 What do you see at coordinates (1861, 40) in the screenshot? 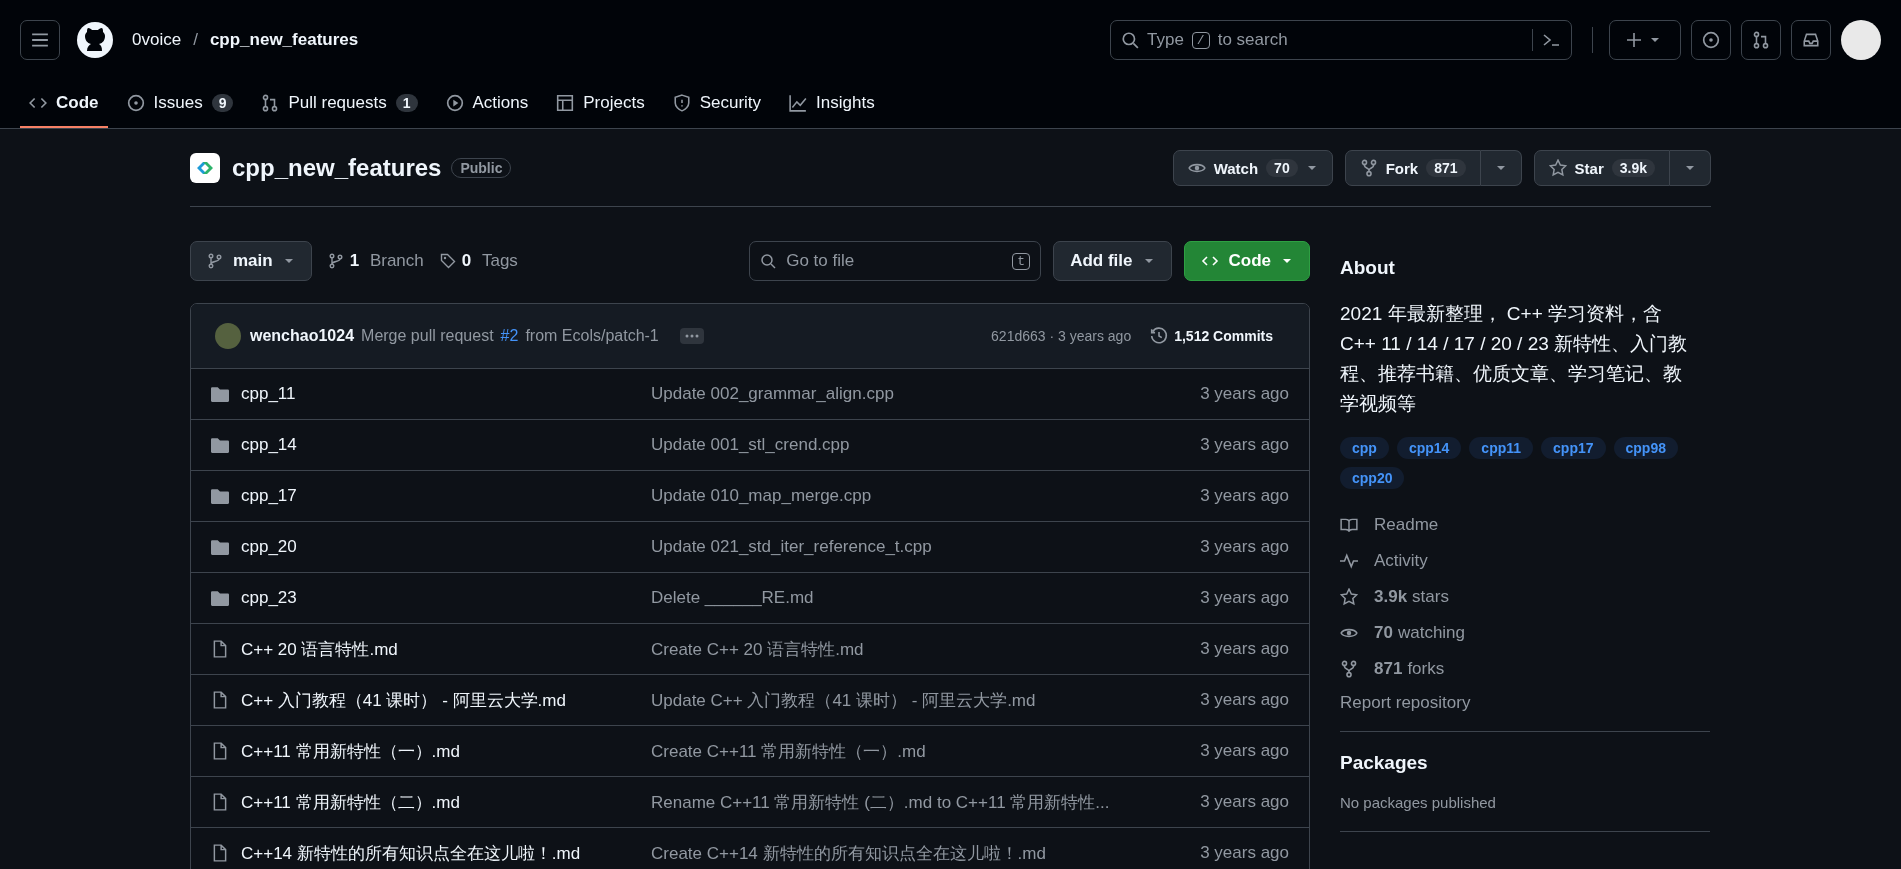
I see `avatar` at bounding box center [1861, 40].